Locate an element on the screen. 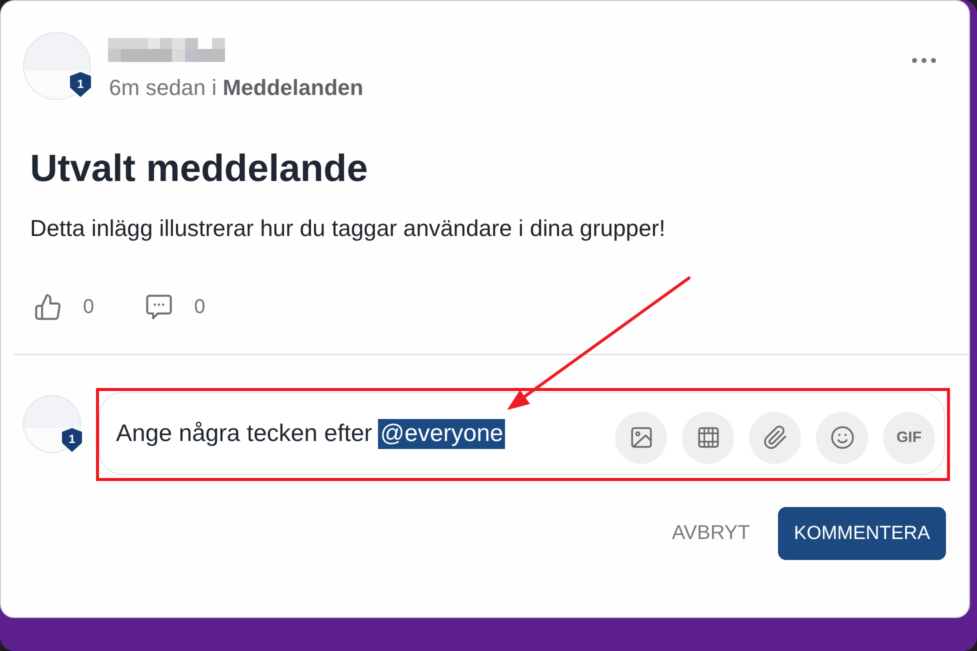 The image size is (977, 651). post-body: Detta inlägg illustrerar hur du taggar användare i dina grupper! is located at coordinates (348, 228).